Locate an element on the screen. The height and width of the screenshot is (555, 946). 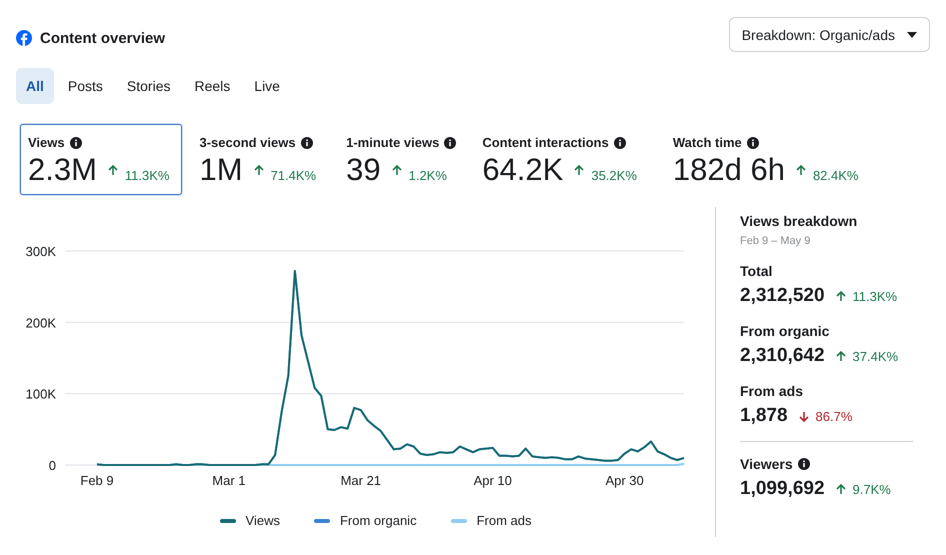
date-range: Feb 9 – May 9 is located at coordinates (776, 241).